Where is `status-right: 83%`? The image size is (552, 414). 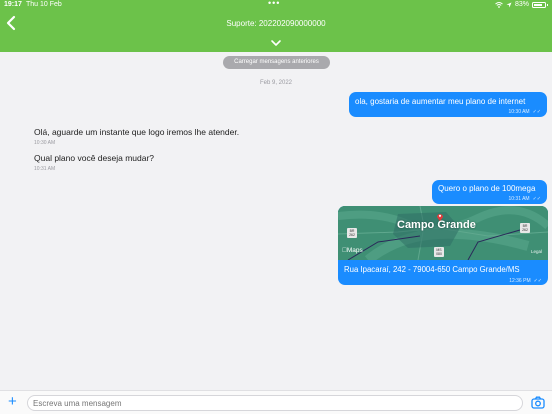
status-right: 83% is located at coordinates (521, 4).